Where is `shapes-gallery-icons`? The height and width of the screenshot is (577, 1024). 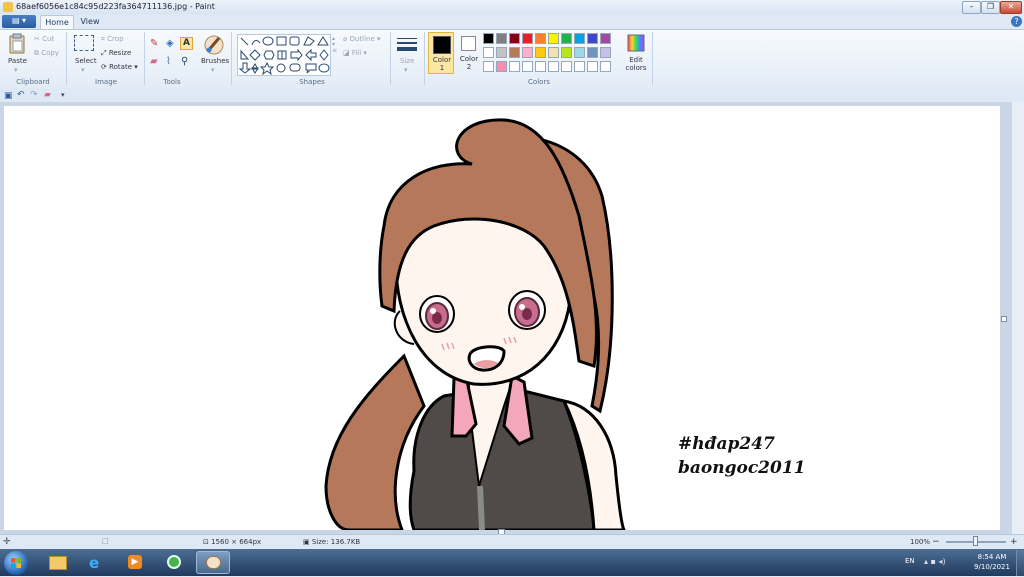 shapes-gallery-icons is located at coordinates (284, 56).